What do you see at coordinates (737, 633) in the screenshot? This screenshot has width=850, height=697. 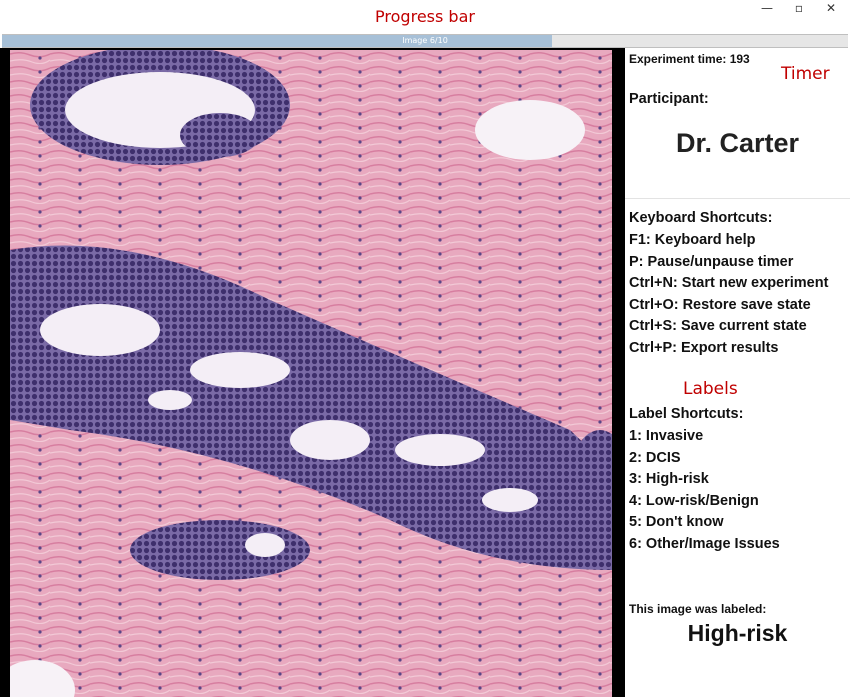 I see `labeled-value: High-risk` at bounding box center [737, 633].